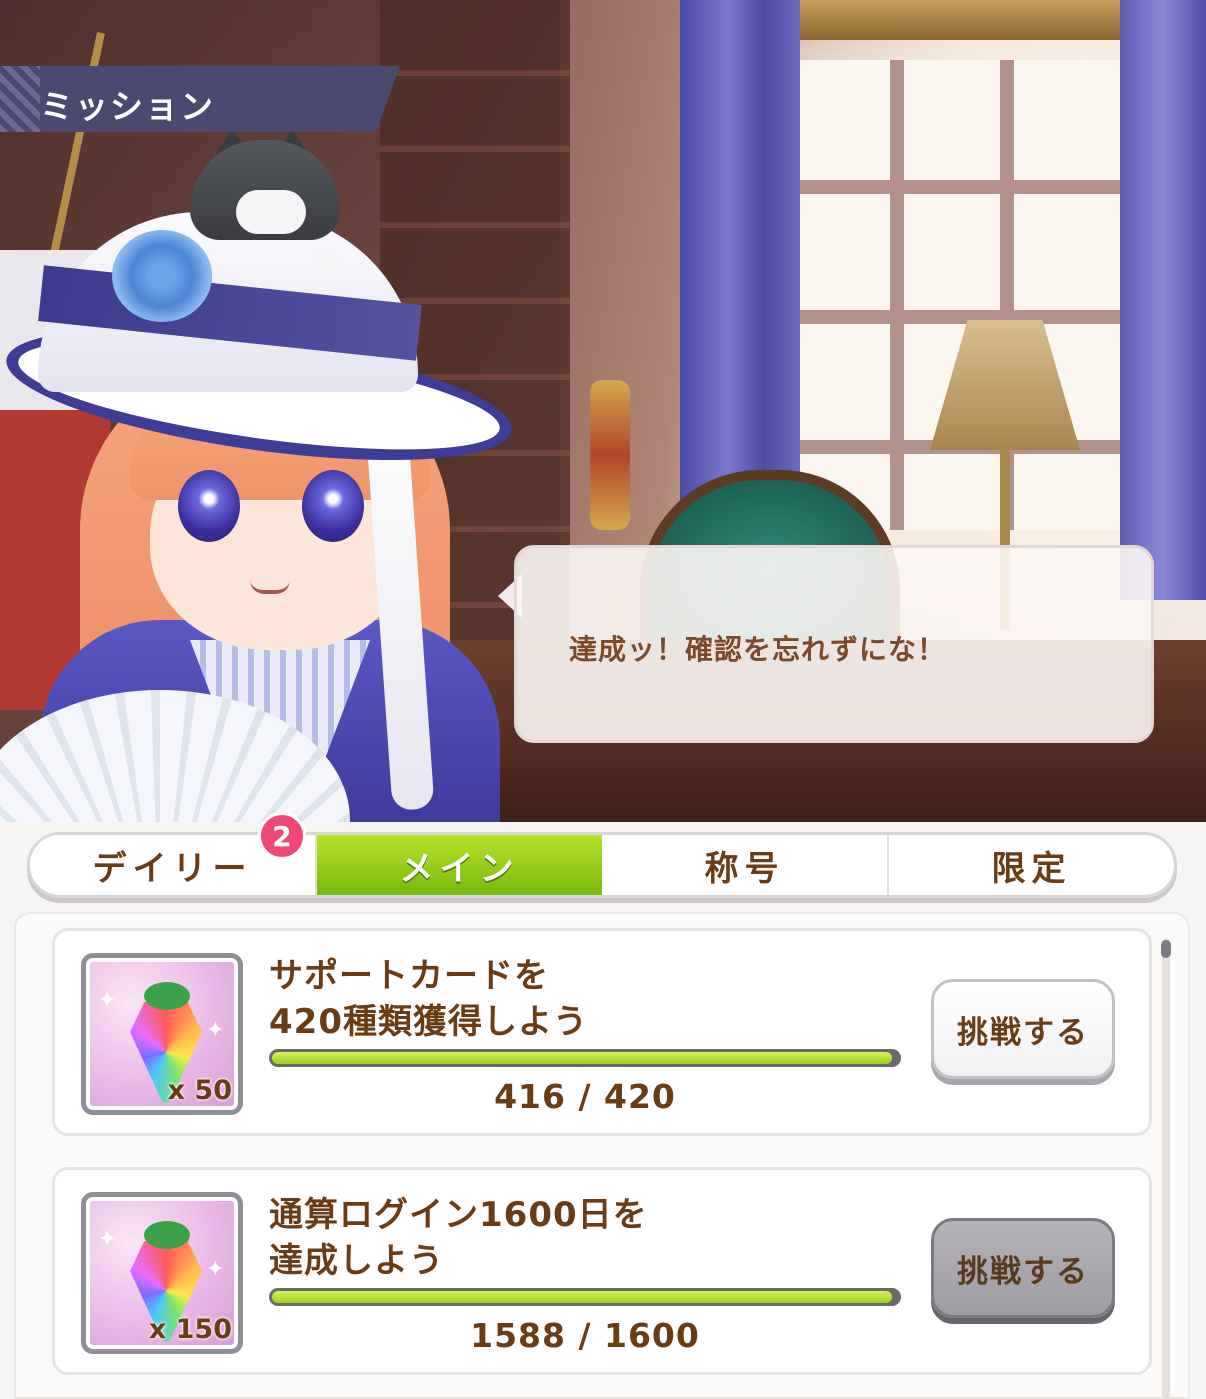 The width and height of the screenshot is (1206, 1399). What do you see at coordinates (190, 1329) in the screenshot?
I see `reward-quantity: x 150` at bounding box center [190, 1329].